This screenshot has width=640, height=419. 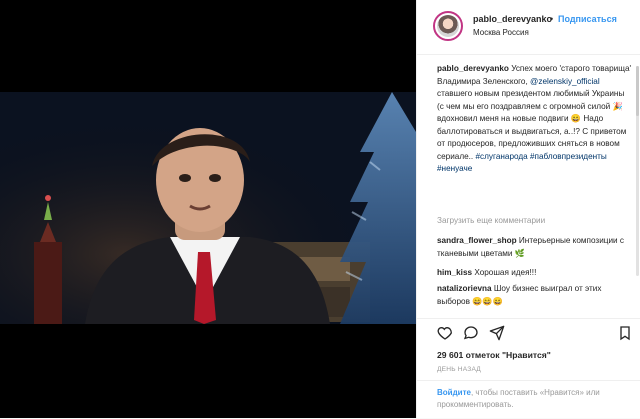 I want to click on comments-scrollbar, so click(x=637, y=171).